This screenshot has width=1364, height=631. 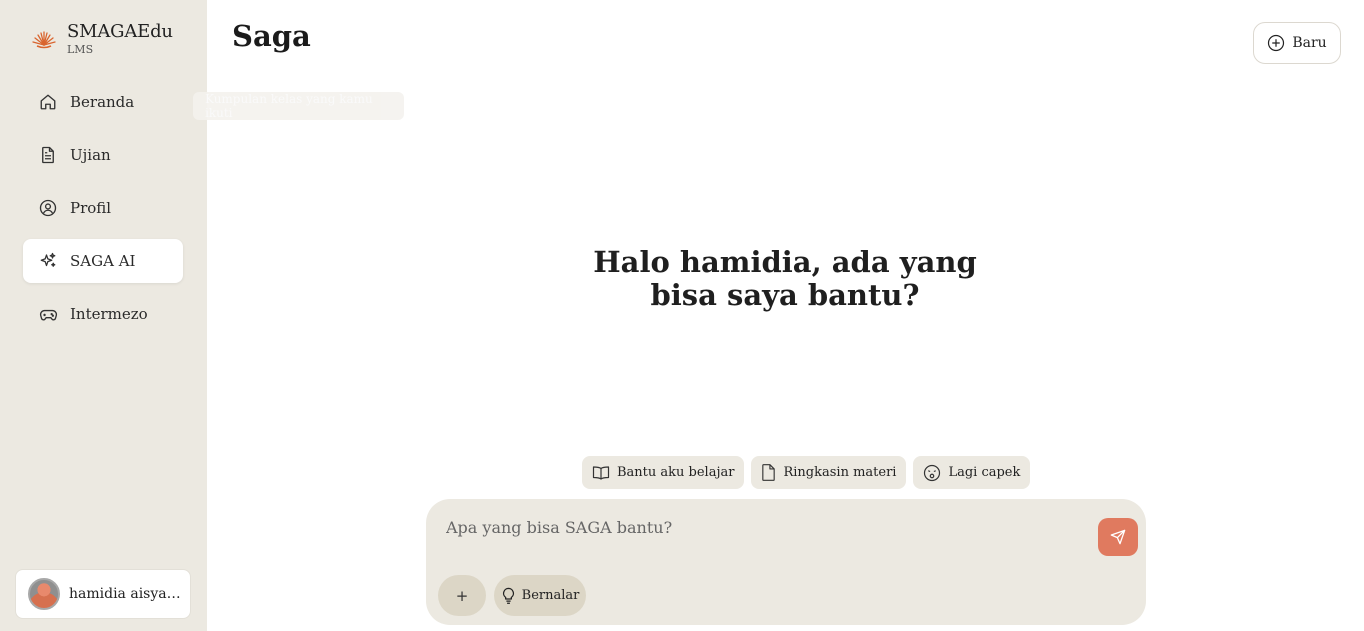 I want to click on sidebar-item-label: Profil, so click(x=91, y=208).